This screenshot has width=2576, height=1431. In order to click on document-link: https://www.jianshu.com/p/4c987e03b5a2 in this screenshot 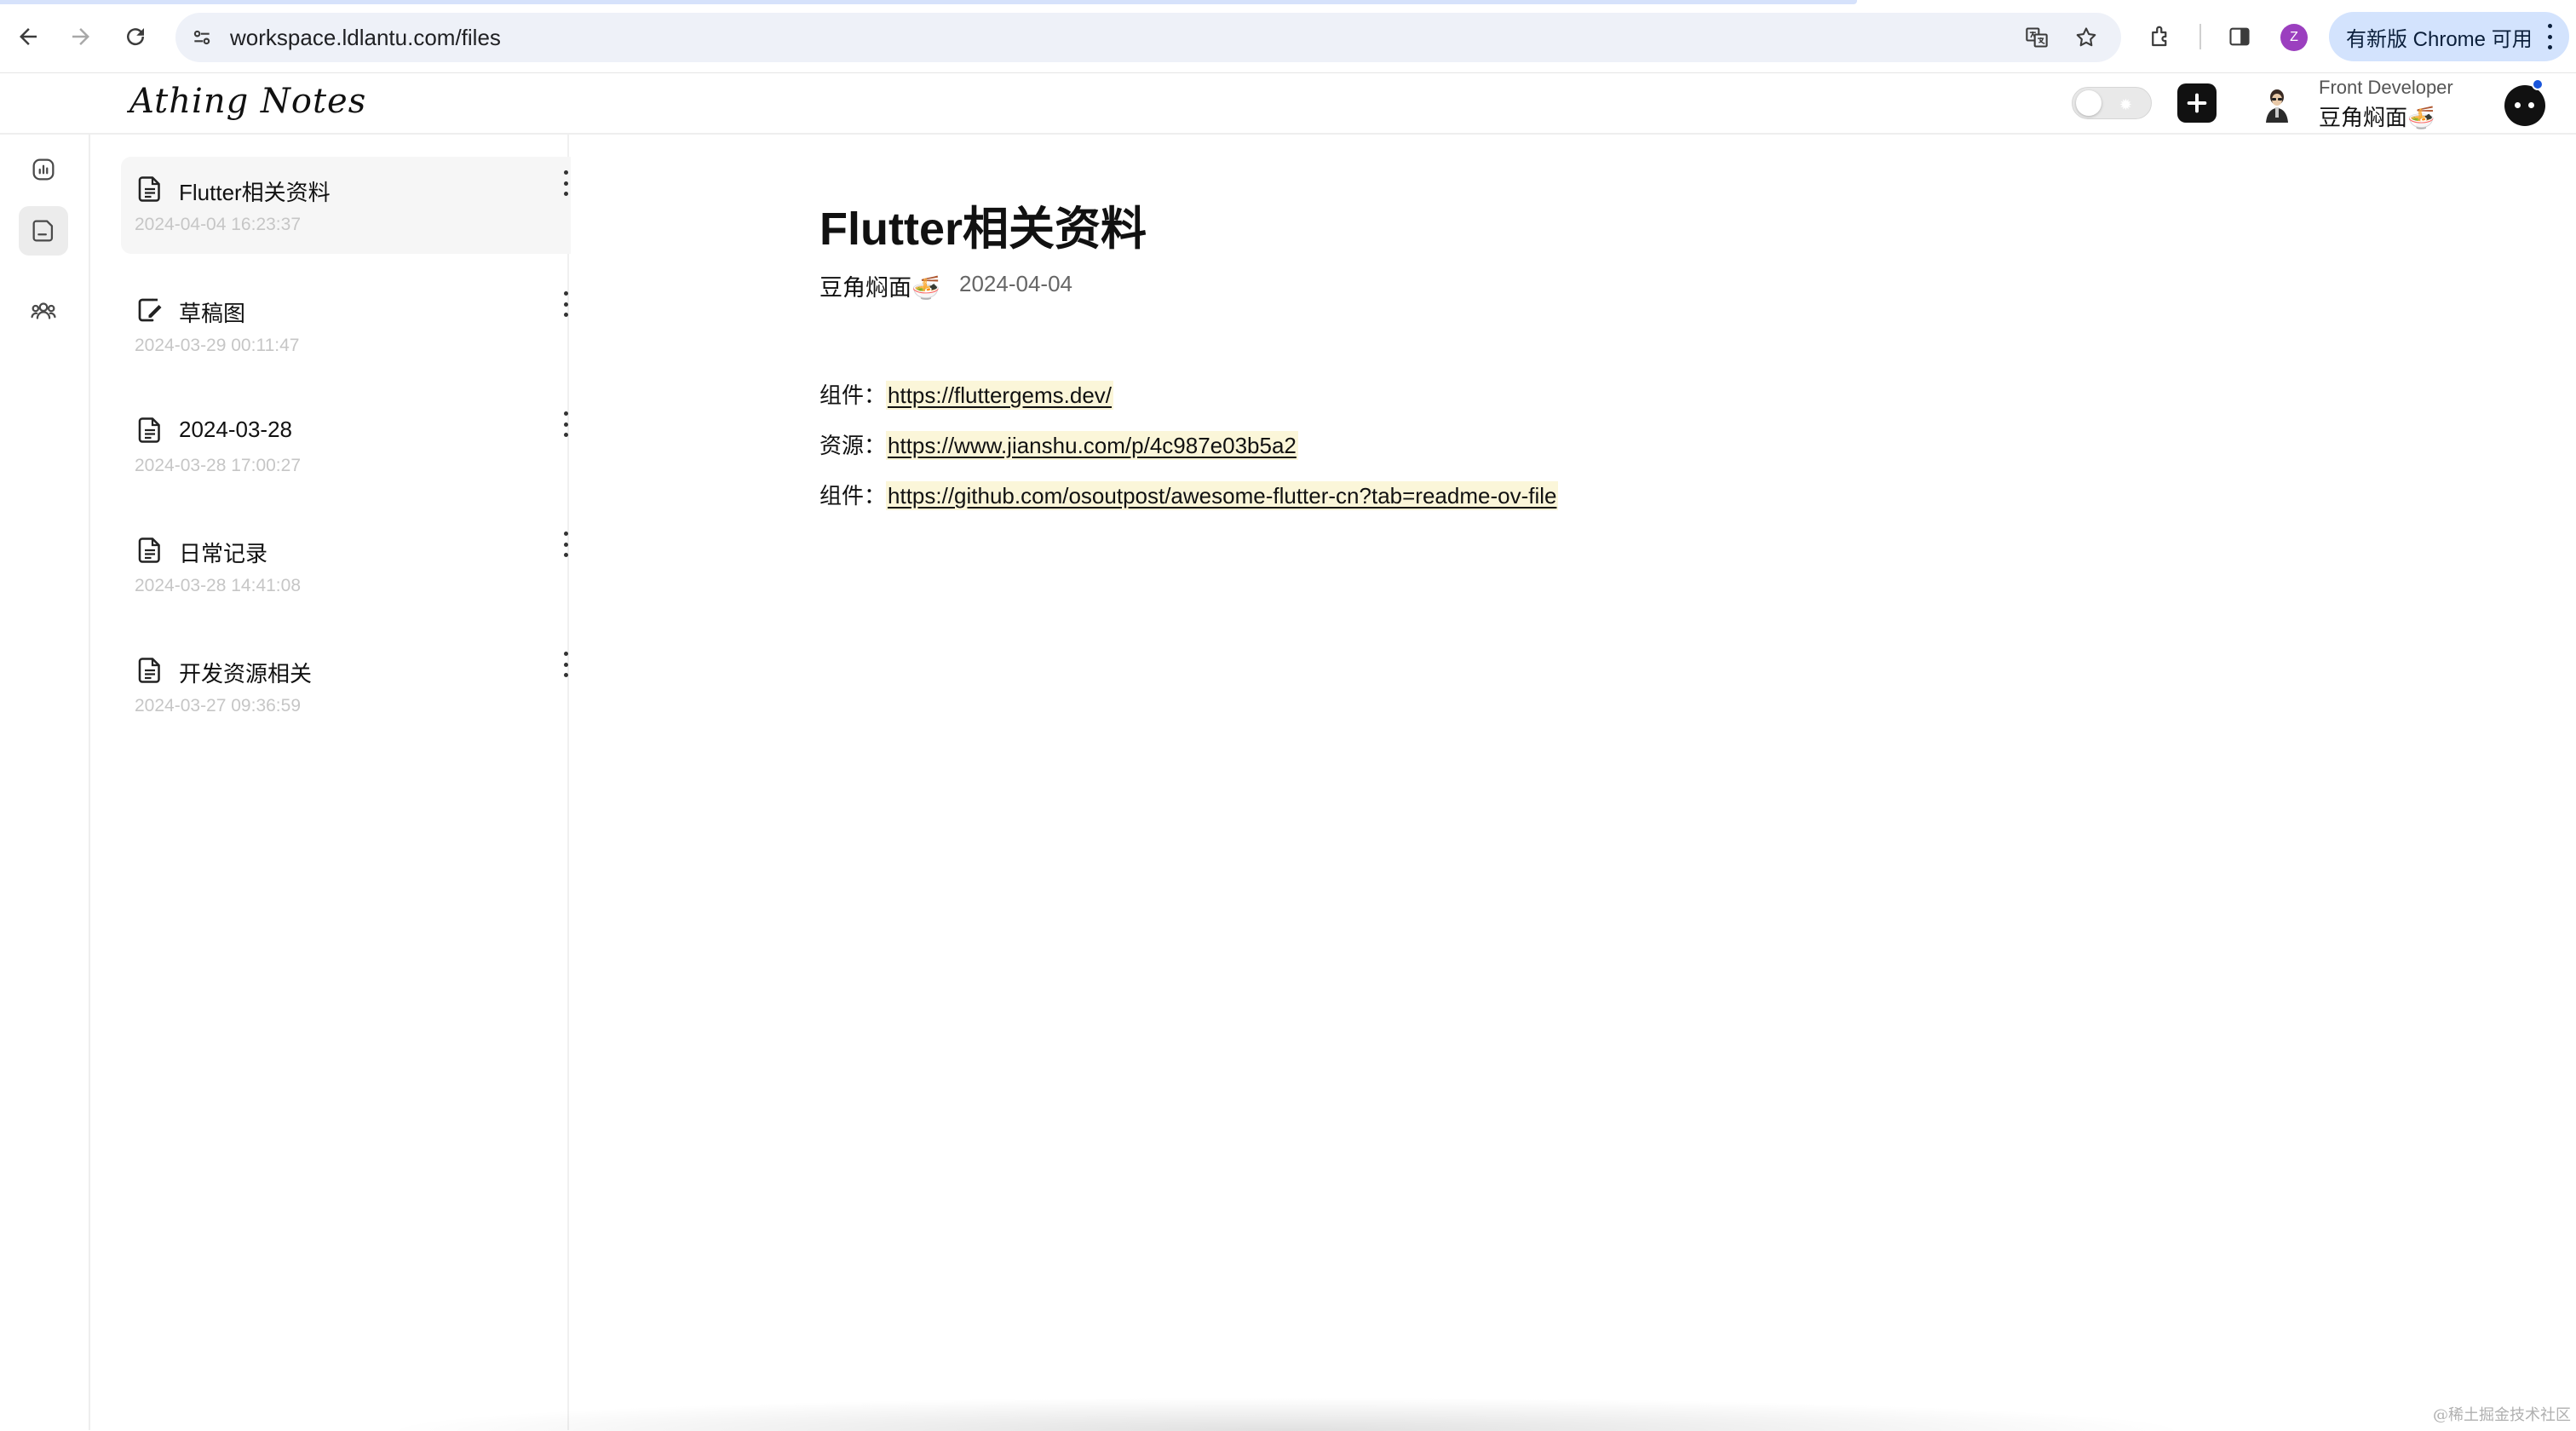, I will do `click(1092, 445)`.